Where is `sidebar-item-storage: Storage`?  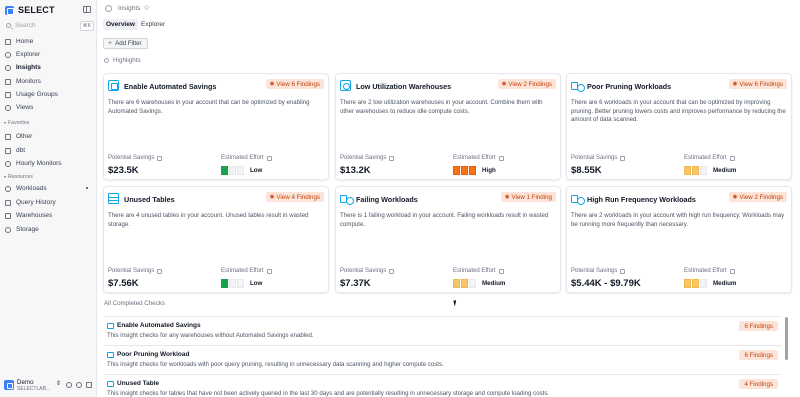 sidebar-item-storage: Storage is located at coordinates (49, 229).